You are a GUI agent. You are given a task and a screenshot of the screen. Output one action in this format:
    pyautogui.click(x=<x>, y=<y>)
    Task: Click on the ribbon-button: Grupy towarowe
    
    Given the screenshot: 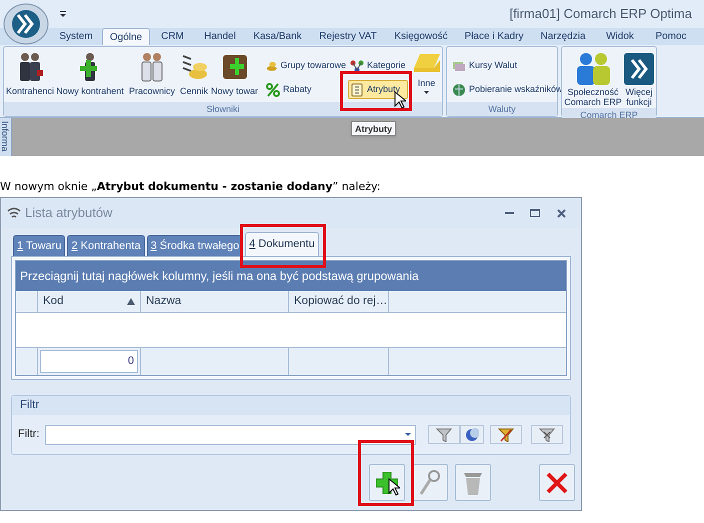 What is the action you would take?
    pyautogui.click(x=306, y=65)
    